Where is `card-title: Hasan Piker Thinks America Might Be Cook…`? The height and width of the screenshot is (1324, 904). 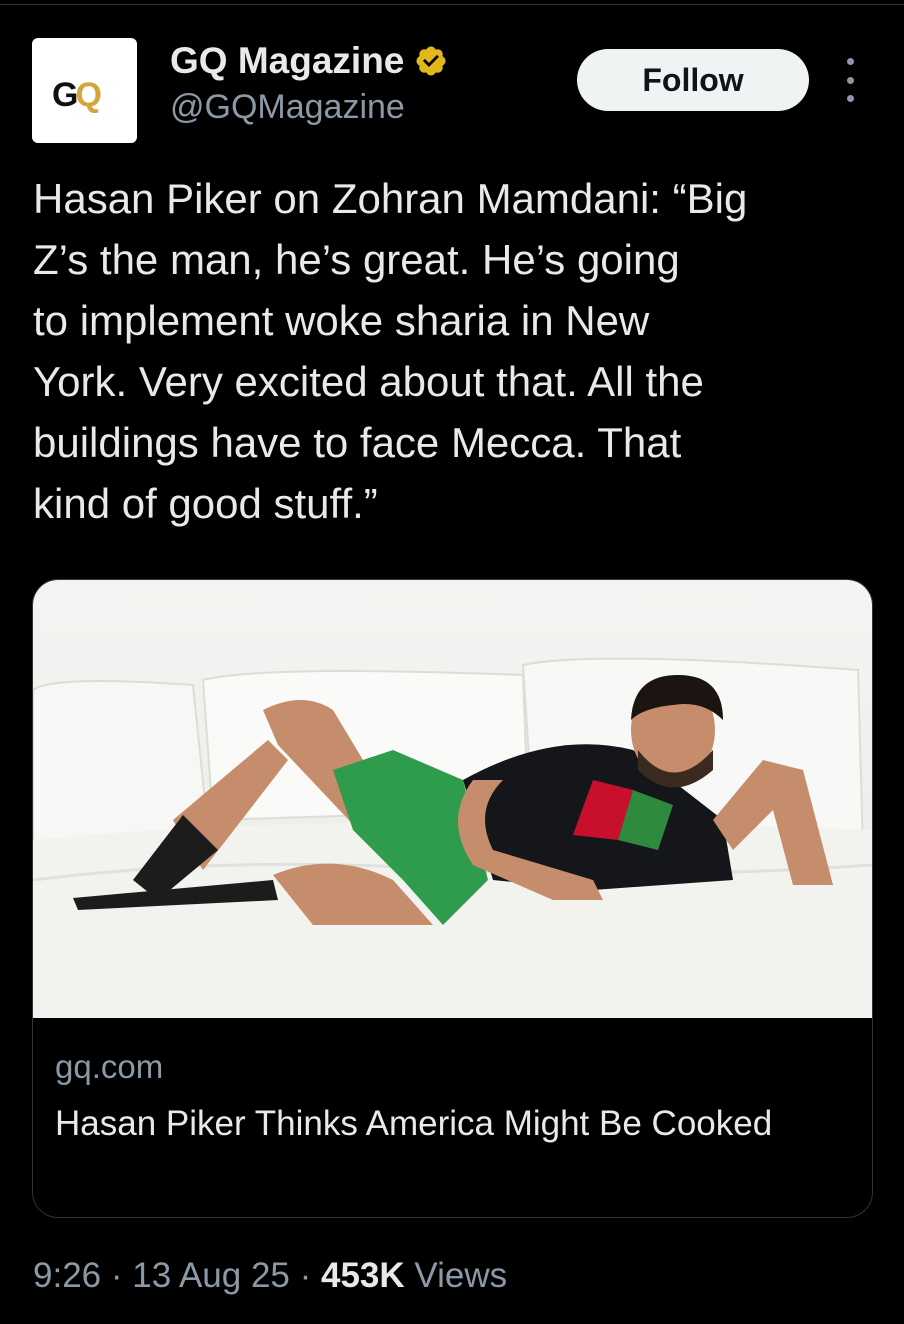
card-title: Hasan Piker Thinks America Might Be Cook… is located at coordinates (445, 1123).